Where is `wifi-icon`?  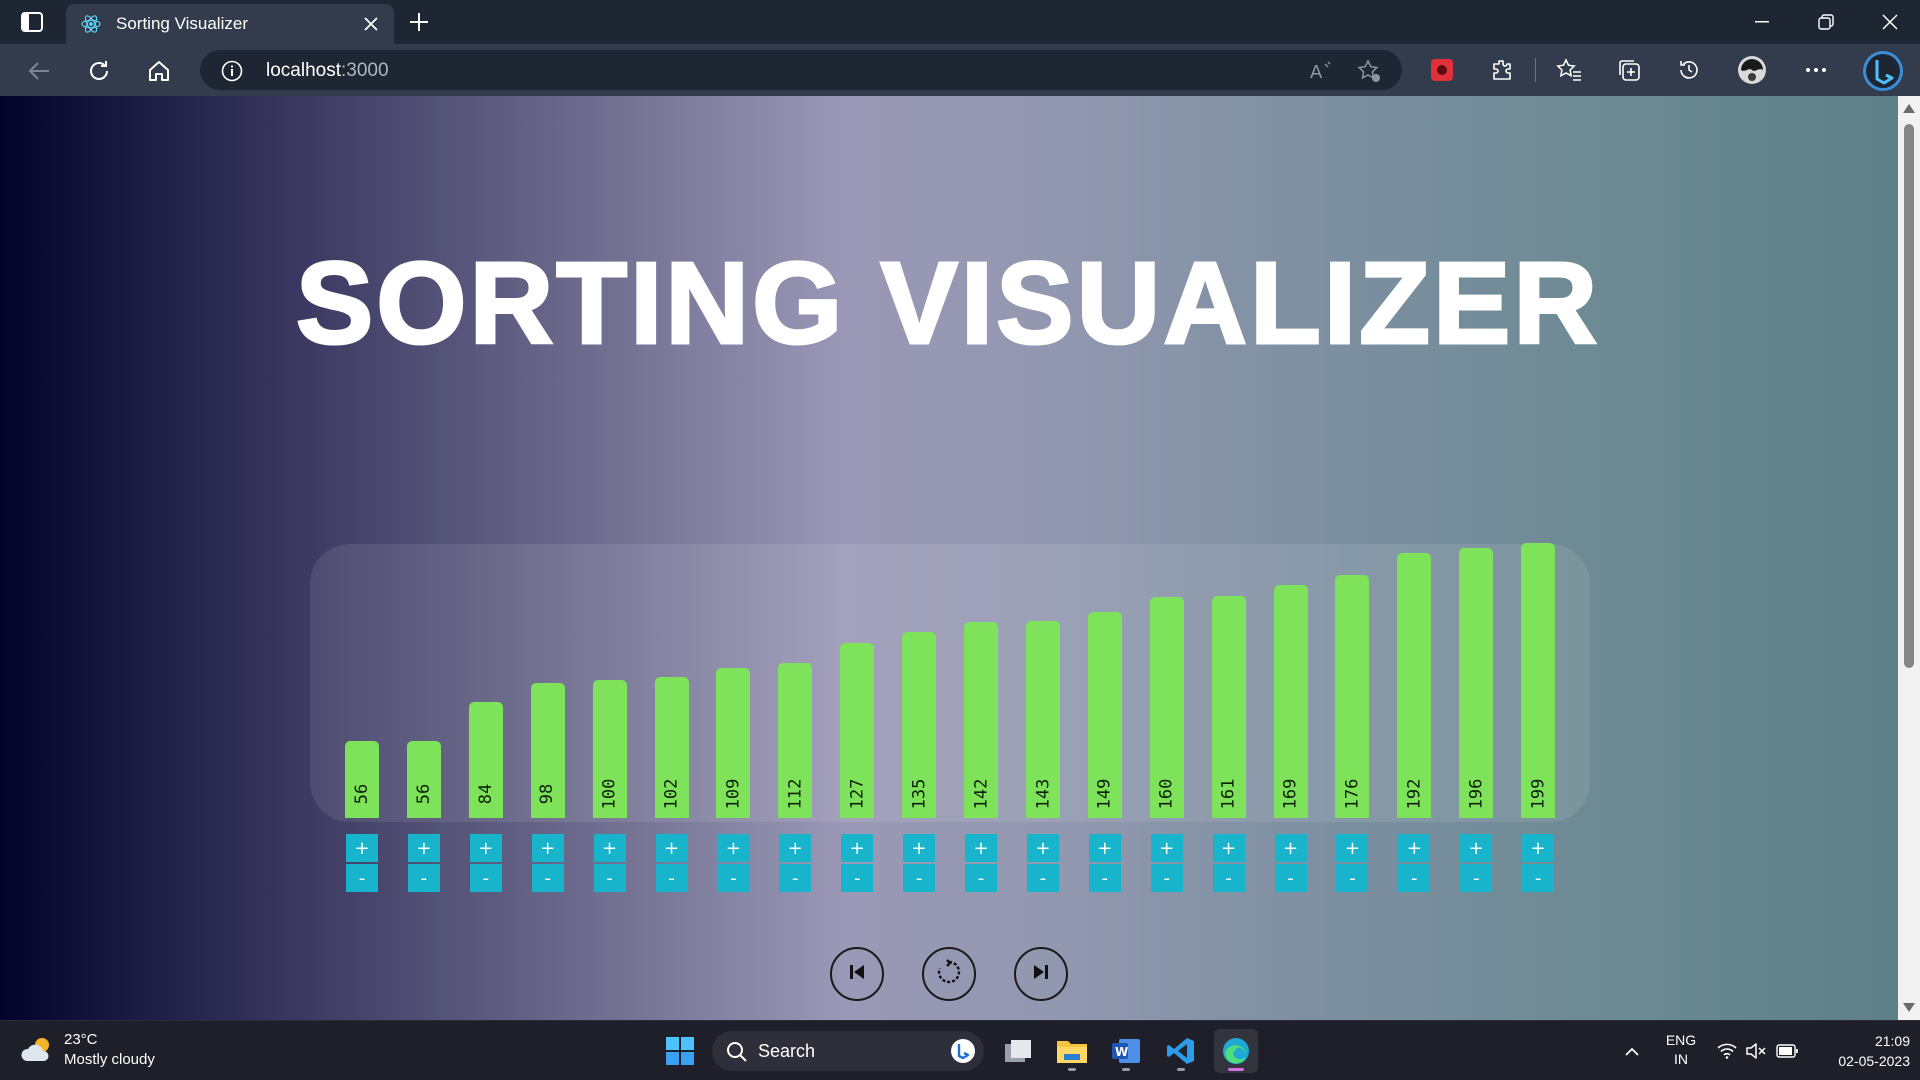
wifi-icon is located at coordinates (1727, 1051).